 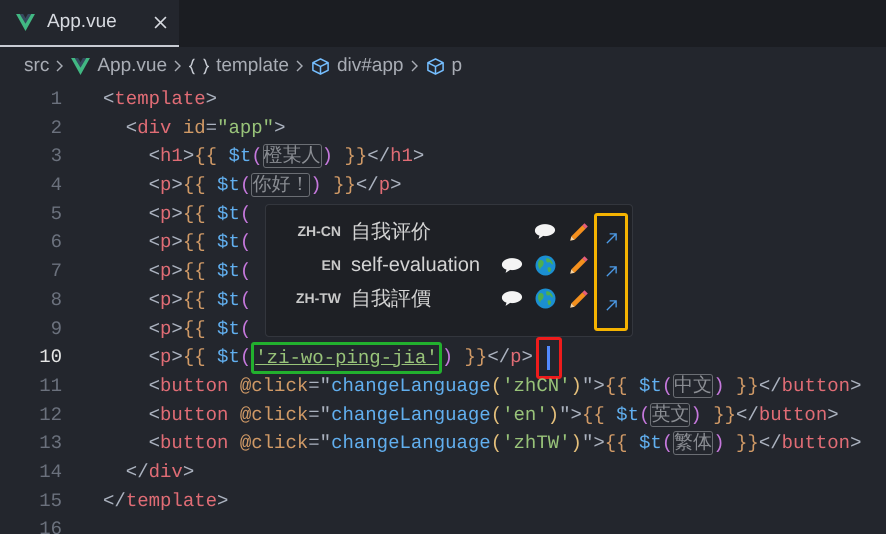 I want to click on close-icon, so click(x=160, y=22).